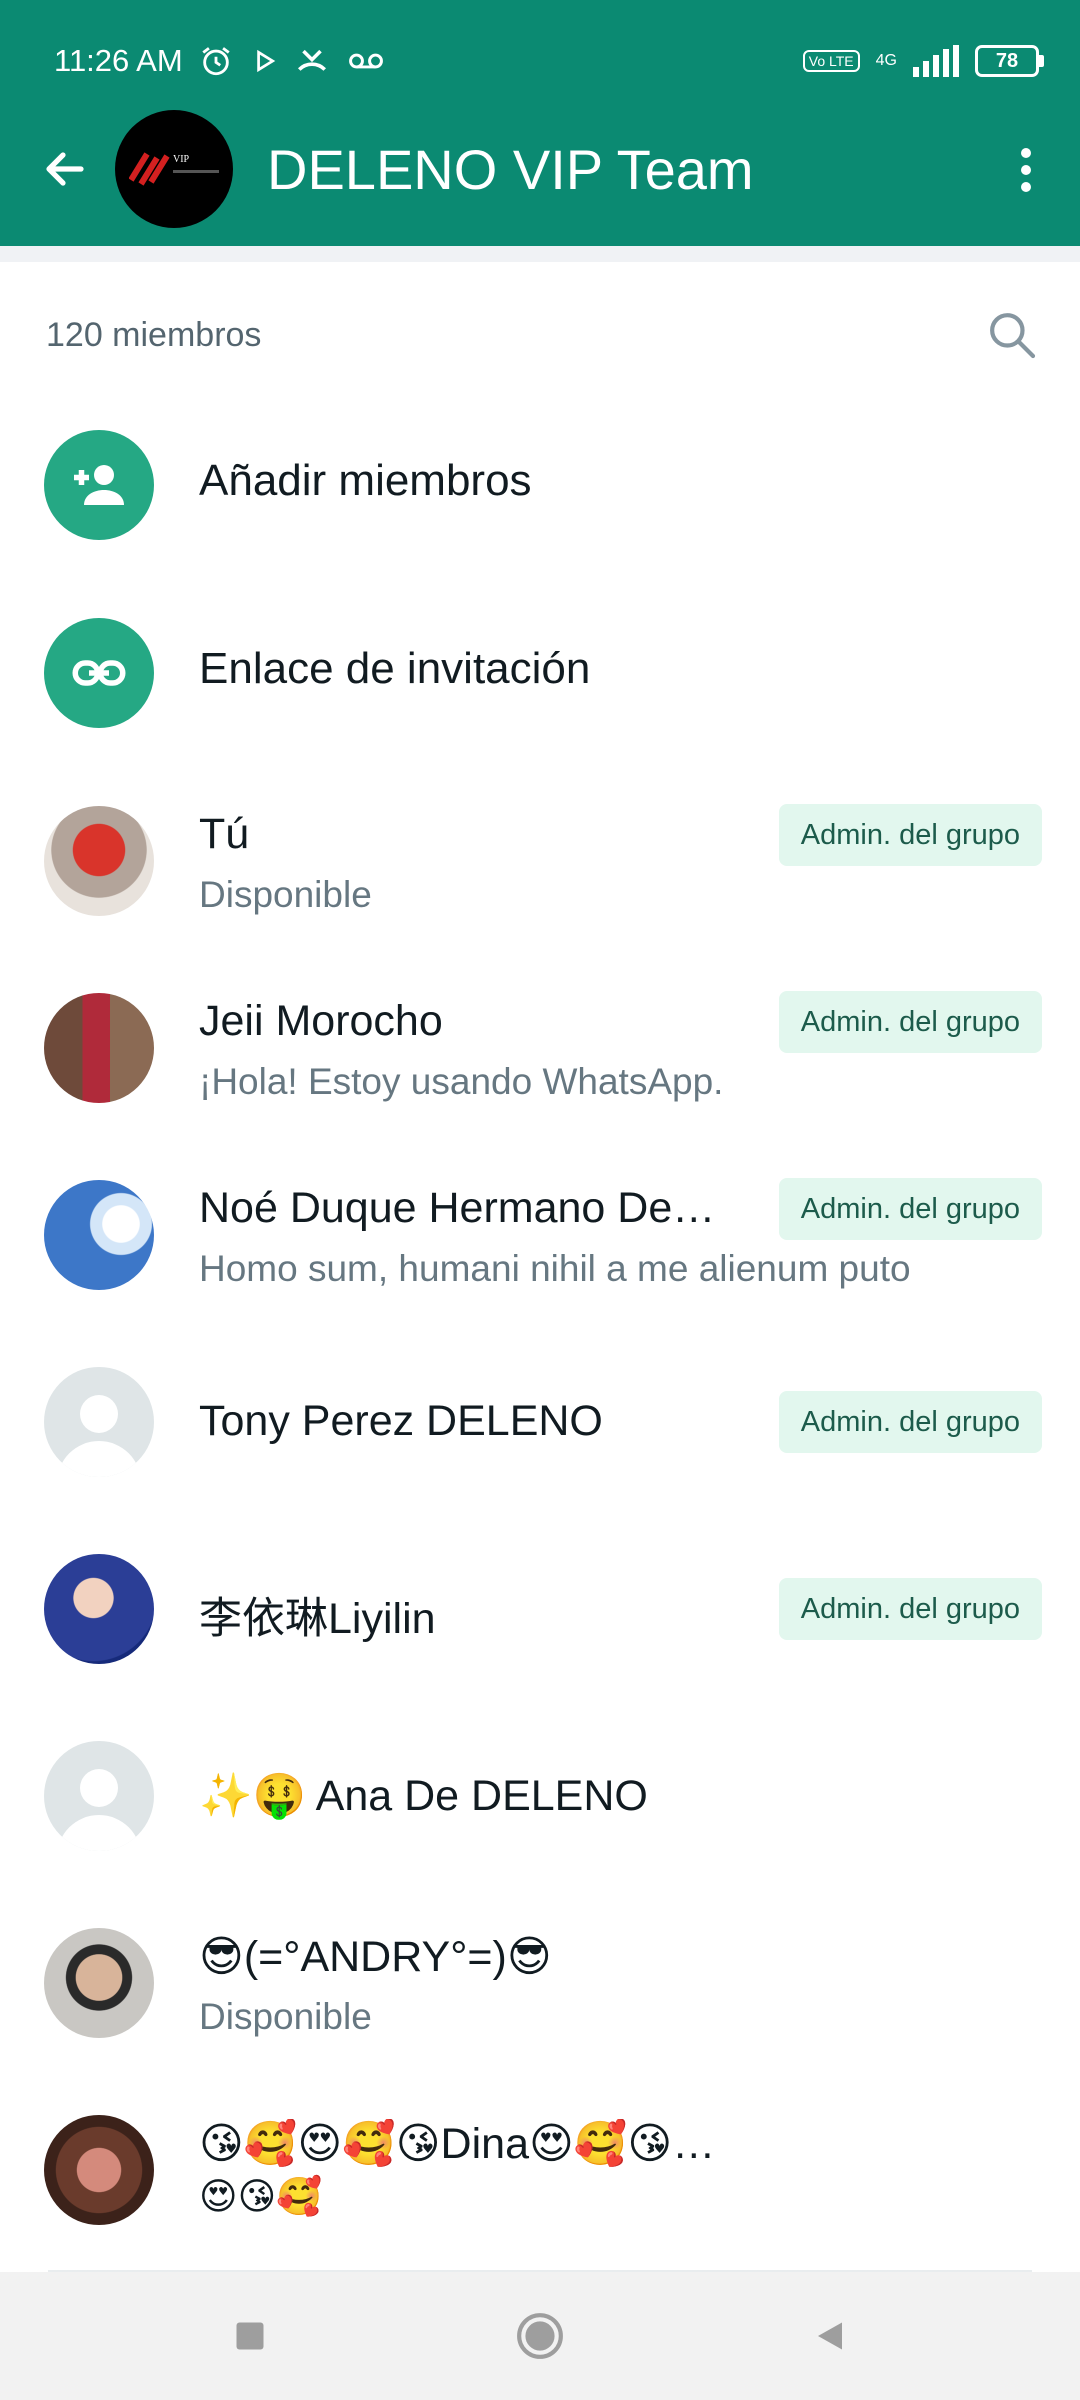 Image resolution: width=1080 pixels, height=2400 pixels. Describe the element at coordinates (1026, 172) in the screenshot. I see `overflow-menu-button` at that location.